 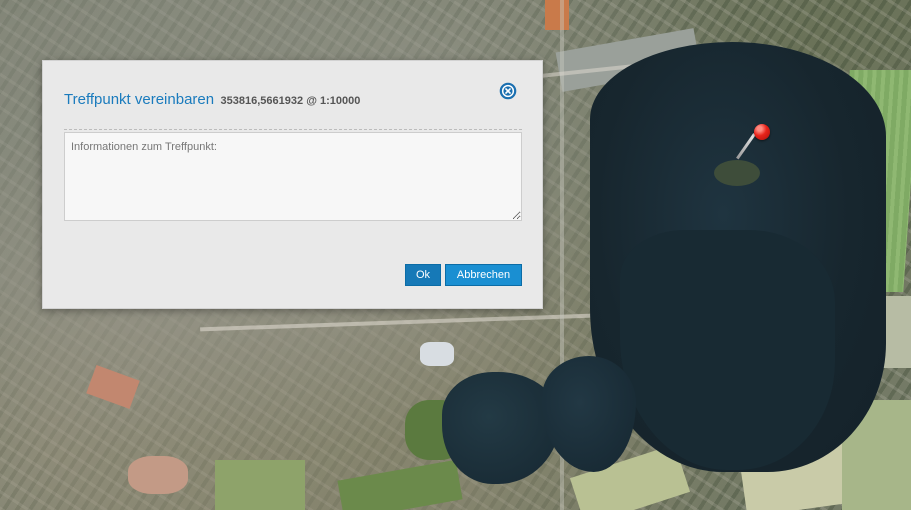 I want to click on dialog-coordinates: 353816,5661932 @ 1:10000, so click(x=290, y=101).